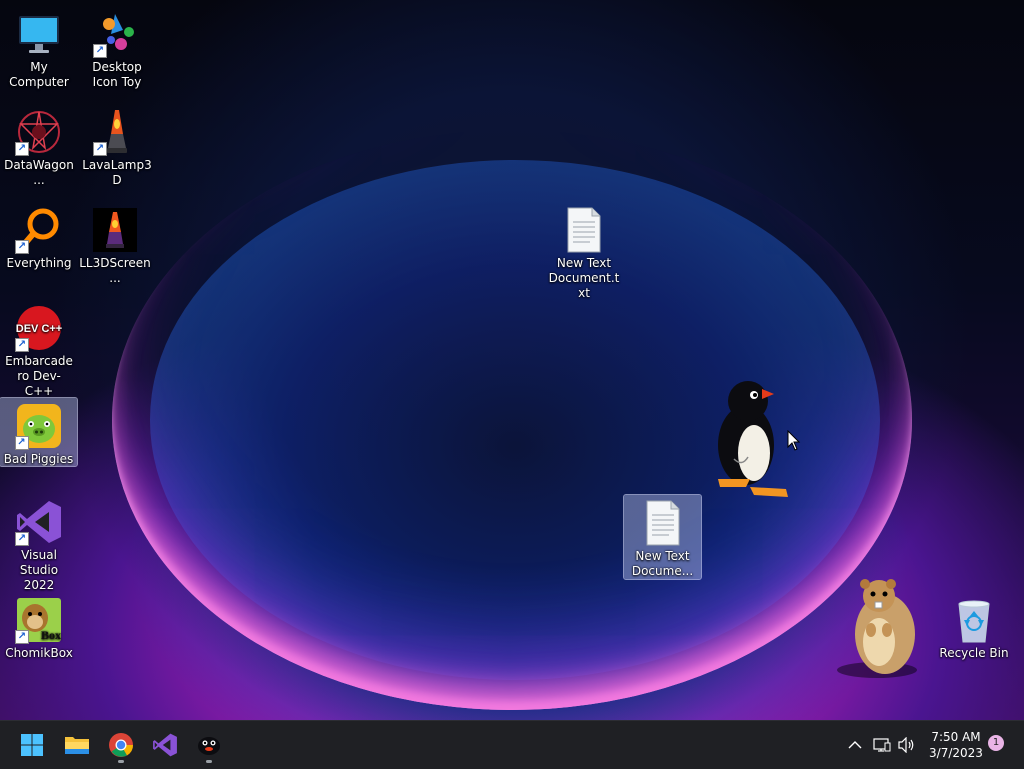 The image size is (1024, 769). I want to click on desktop-icon-desktop-icon-toy: ↗ Desktop Icon Toy, so click(117, 49).